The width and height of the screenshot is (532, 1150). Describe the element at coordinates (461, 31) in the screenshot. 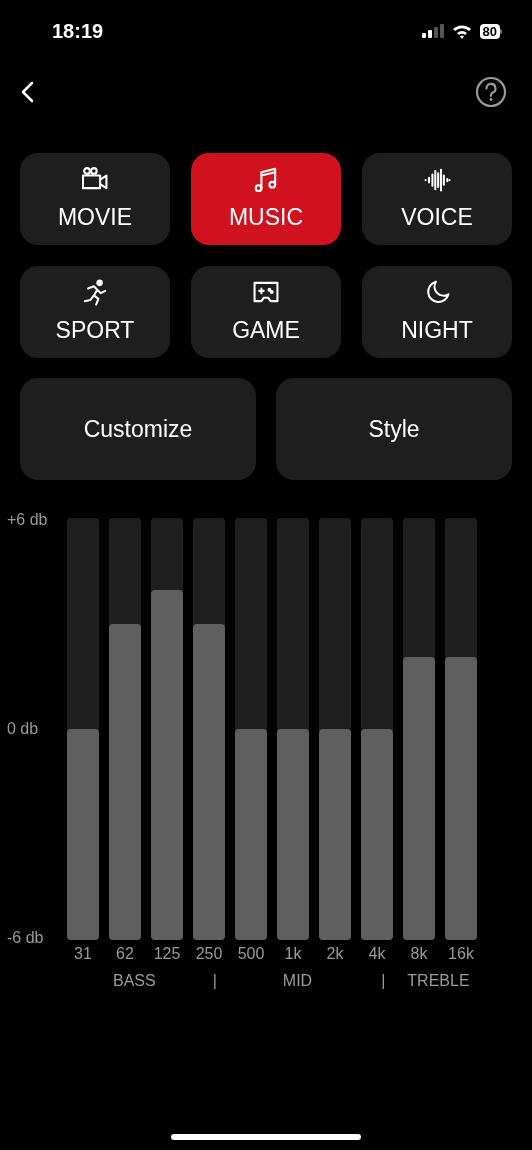

I see `wifi-icon` at that location.